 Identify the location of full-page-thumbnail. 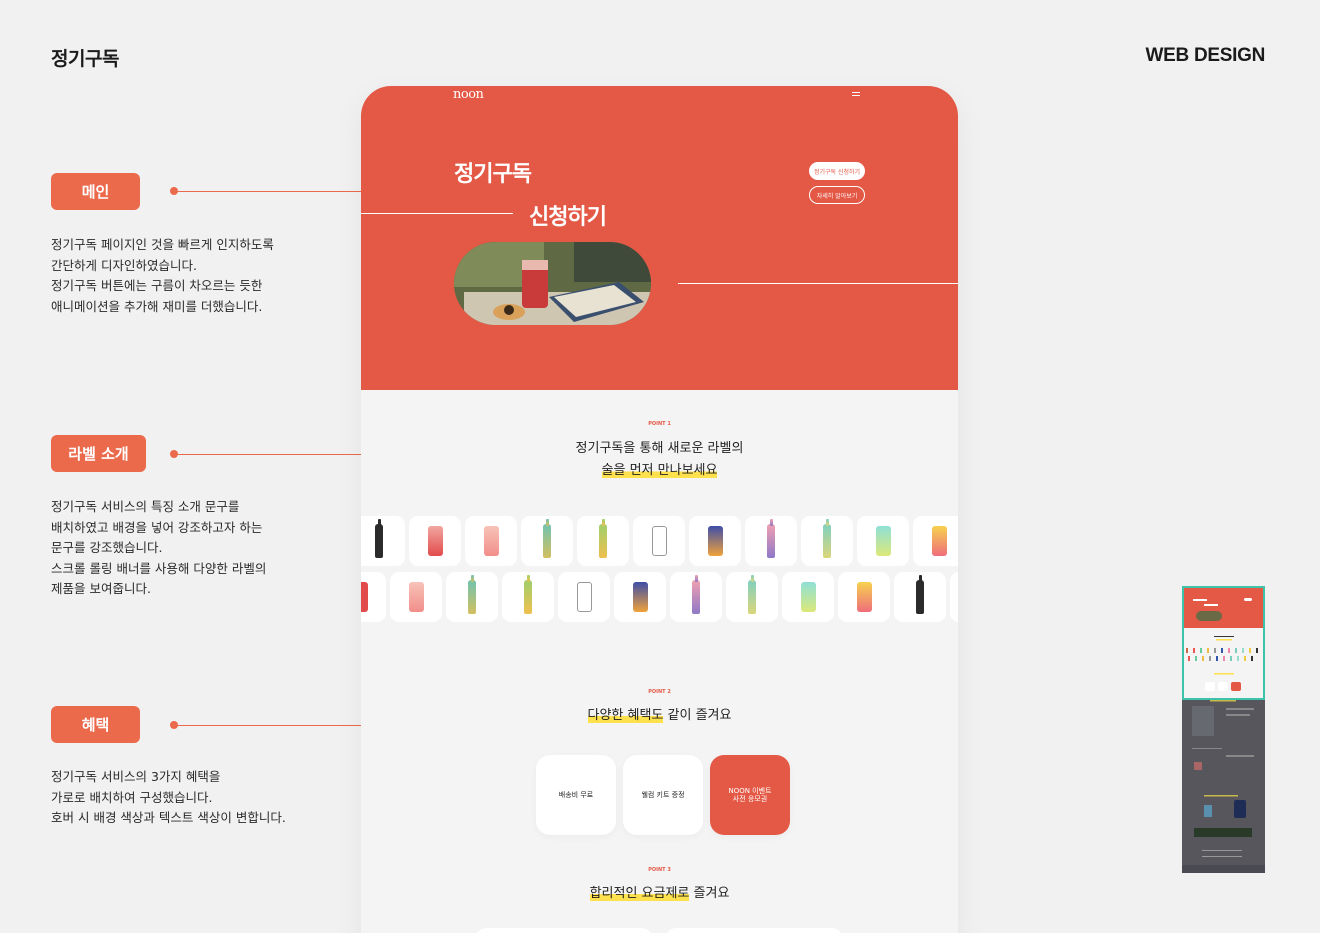
(1223, 729).